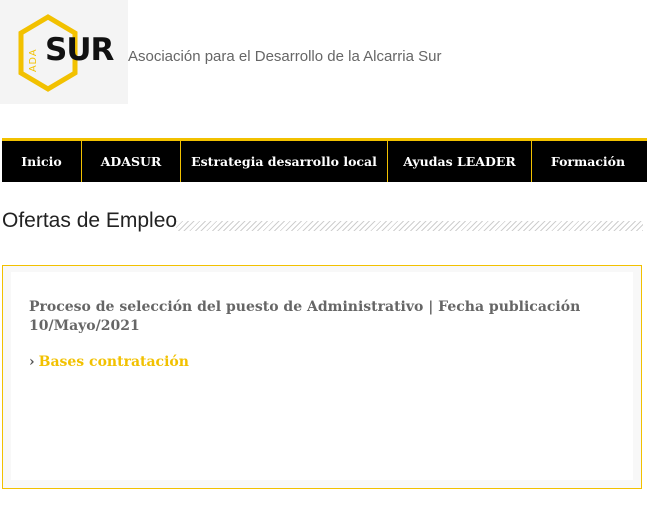  Describe the element at coordinates (79, 50) in the screenshot. I see `logo-sur-text: SUR` at that location.